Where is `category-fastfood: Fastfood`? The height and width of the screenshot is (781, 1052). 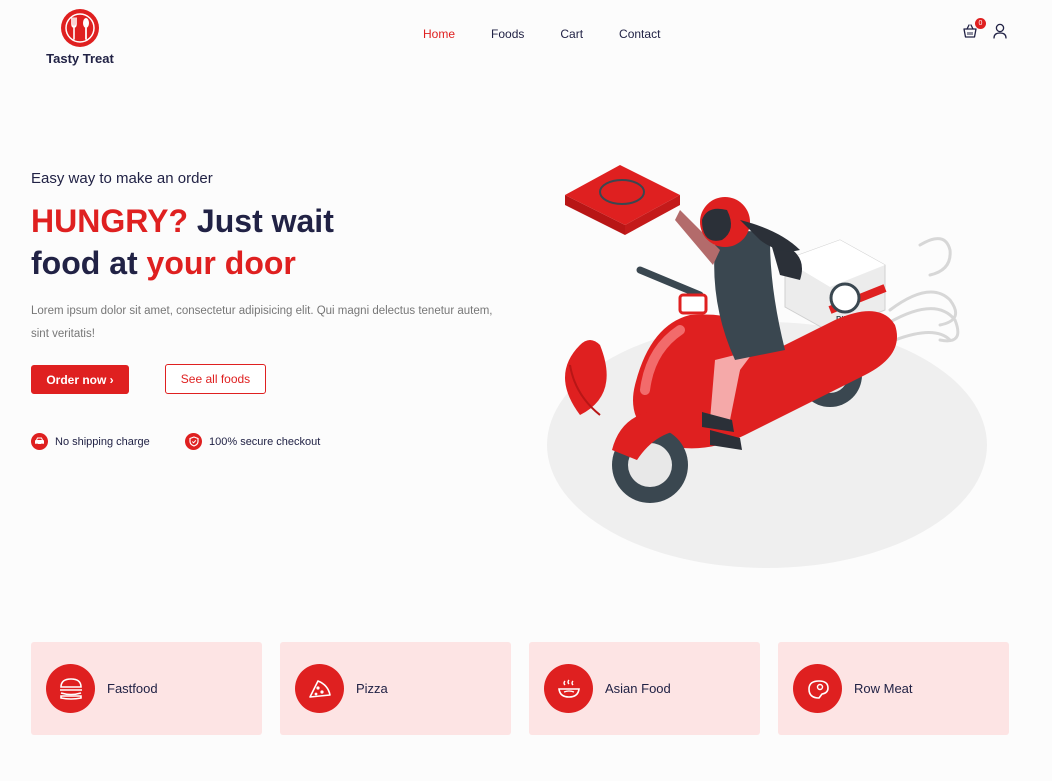
category-fastfood: Fastfood is located at coordinates (146, 688).